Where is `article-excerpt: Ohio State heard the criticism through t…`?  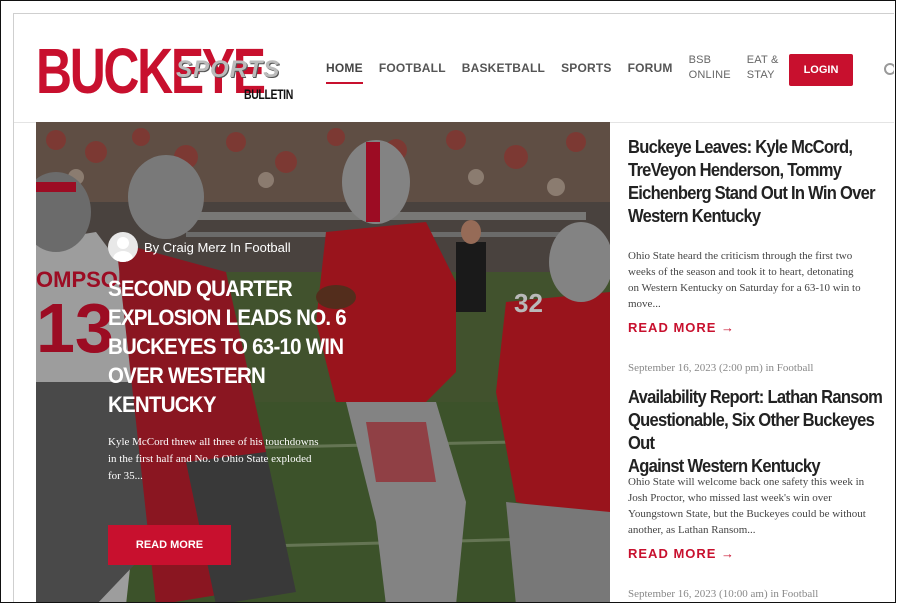 article-excerpt: Ohio State heard the criticism through t… is located at coordinates (744, 280).